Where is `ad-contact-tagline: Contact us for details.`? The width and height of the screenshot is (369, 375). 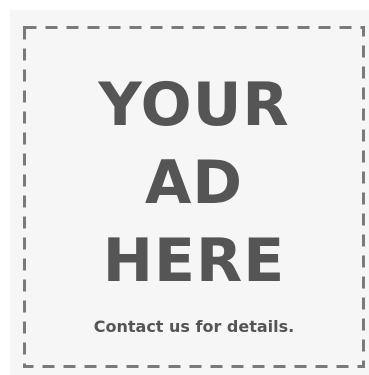 ad-contact-tagline: Contact us for details. is located at coordinates (194, 326).